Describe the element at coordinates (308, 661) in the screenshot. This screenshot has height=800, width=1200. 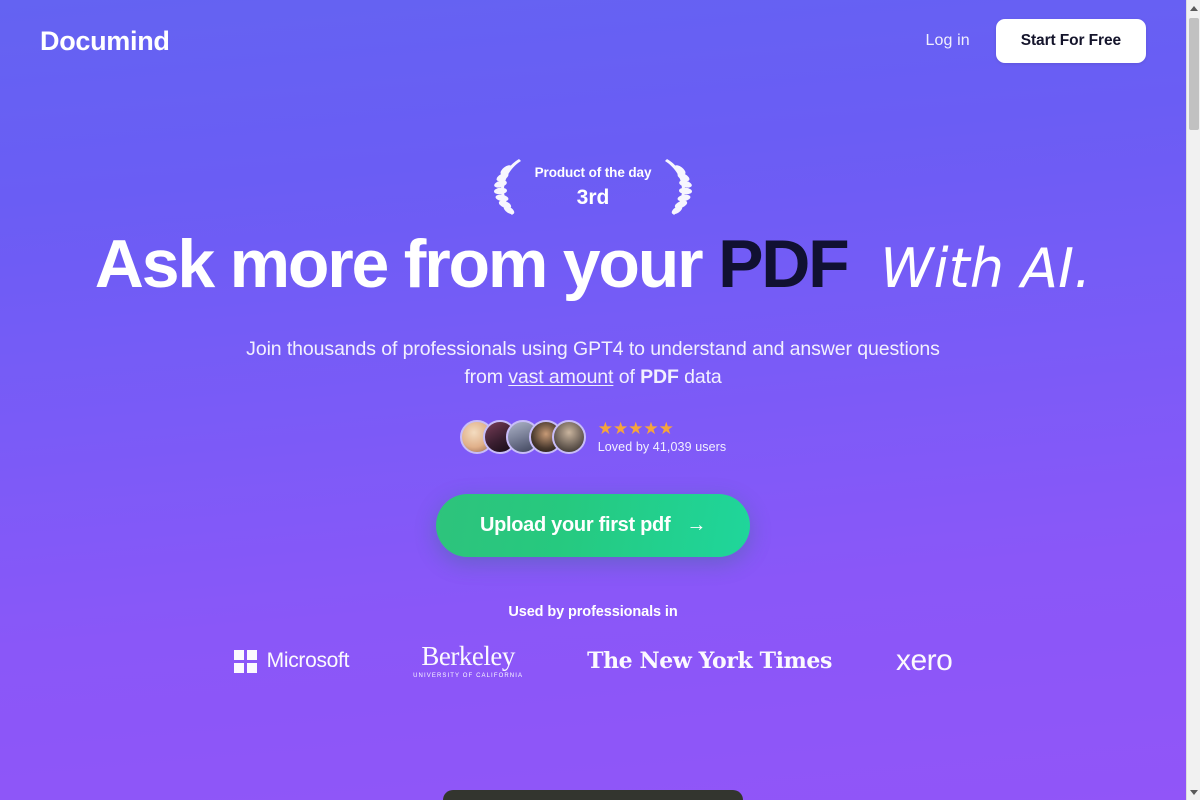
I see `microsoft-wordmark: Microsoft` at that location.